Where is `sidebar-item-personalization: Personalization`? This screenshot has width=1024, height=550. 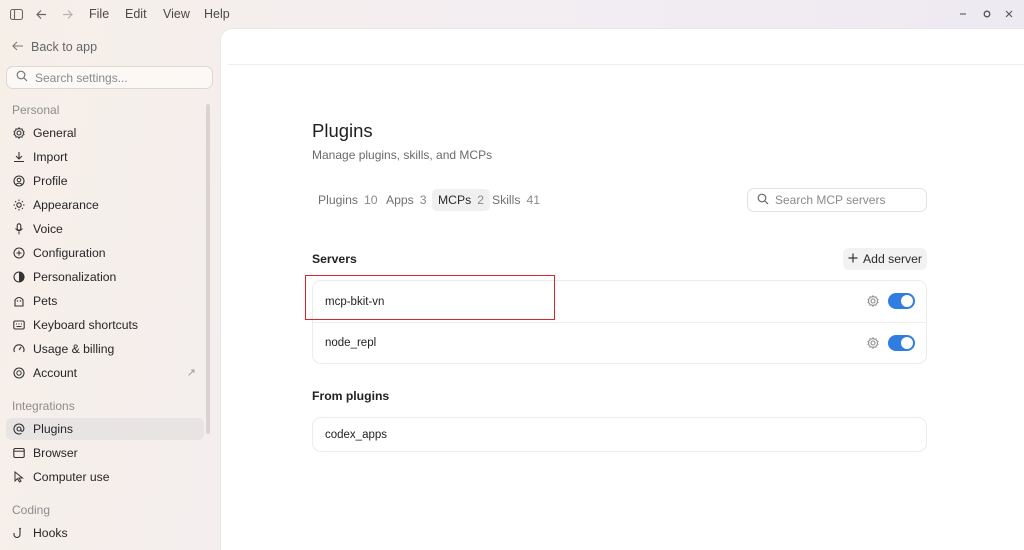
sidebar-item-personalization: Personalization is located at coordinates (105, 277).